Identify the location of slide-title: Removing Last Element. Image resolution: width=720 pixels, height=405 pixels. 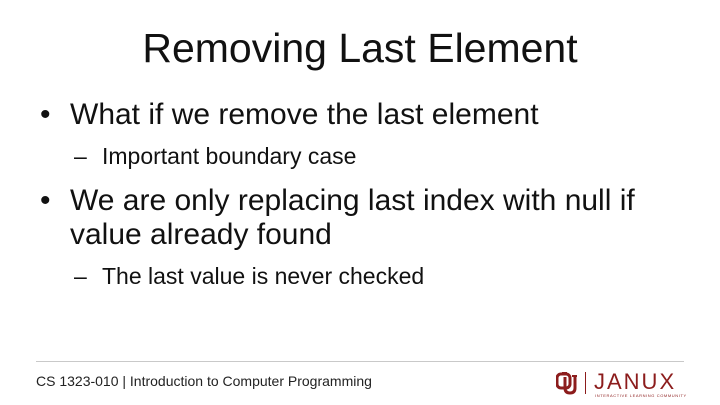
(360, 48).